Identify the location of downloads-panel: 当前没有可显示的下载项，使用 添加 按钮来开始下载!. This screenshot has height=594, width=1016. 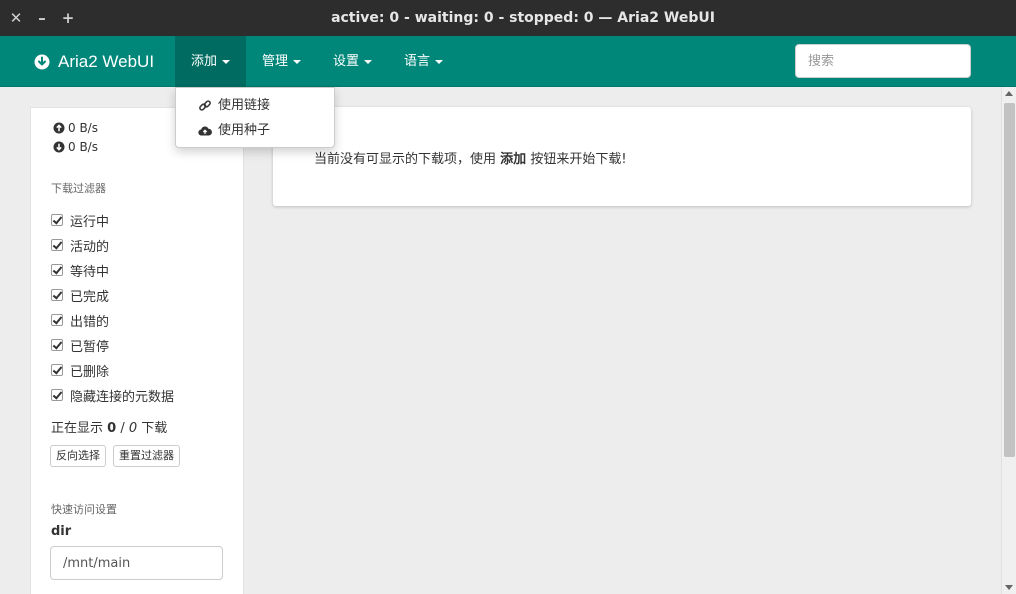
(622, 156).